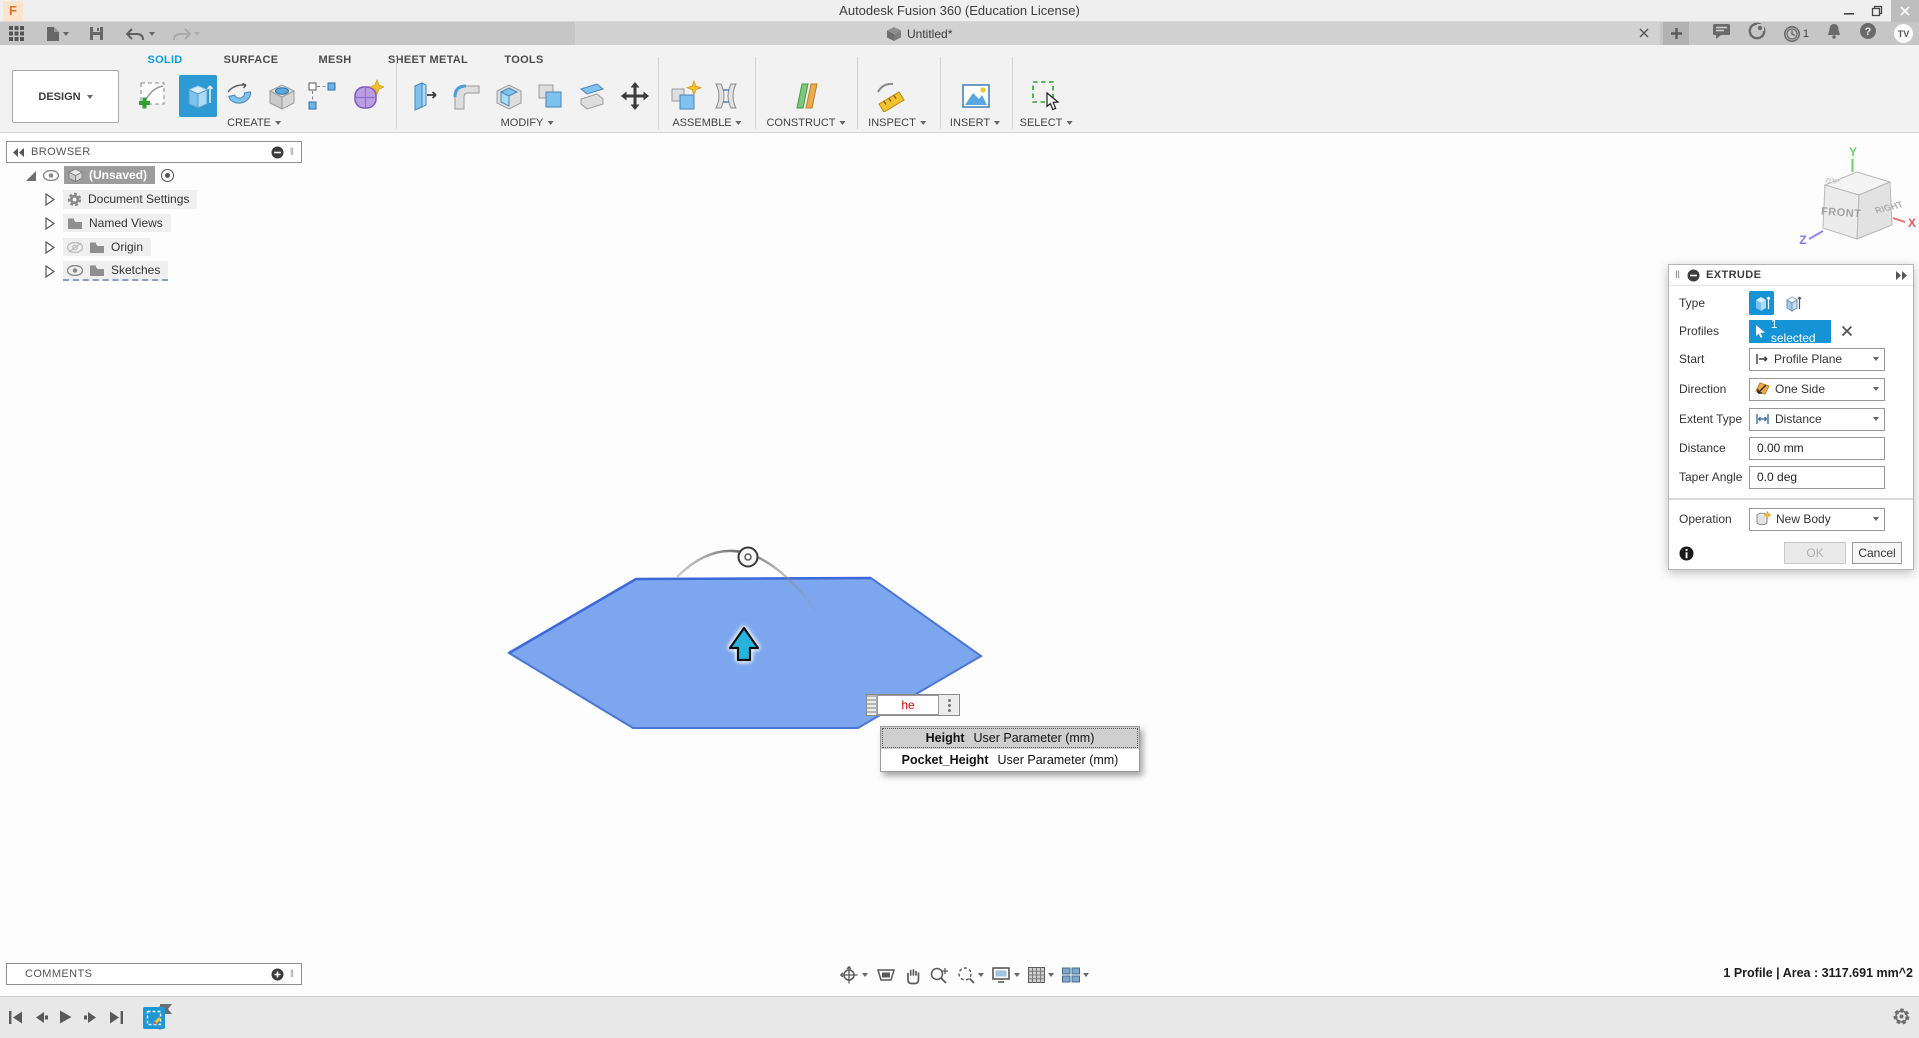 The width and height of the screenshot is (1919, 1038). I want to click on dialog-grip: ‖, so click(1678, 275).